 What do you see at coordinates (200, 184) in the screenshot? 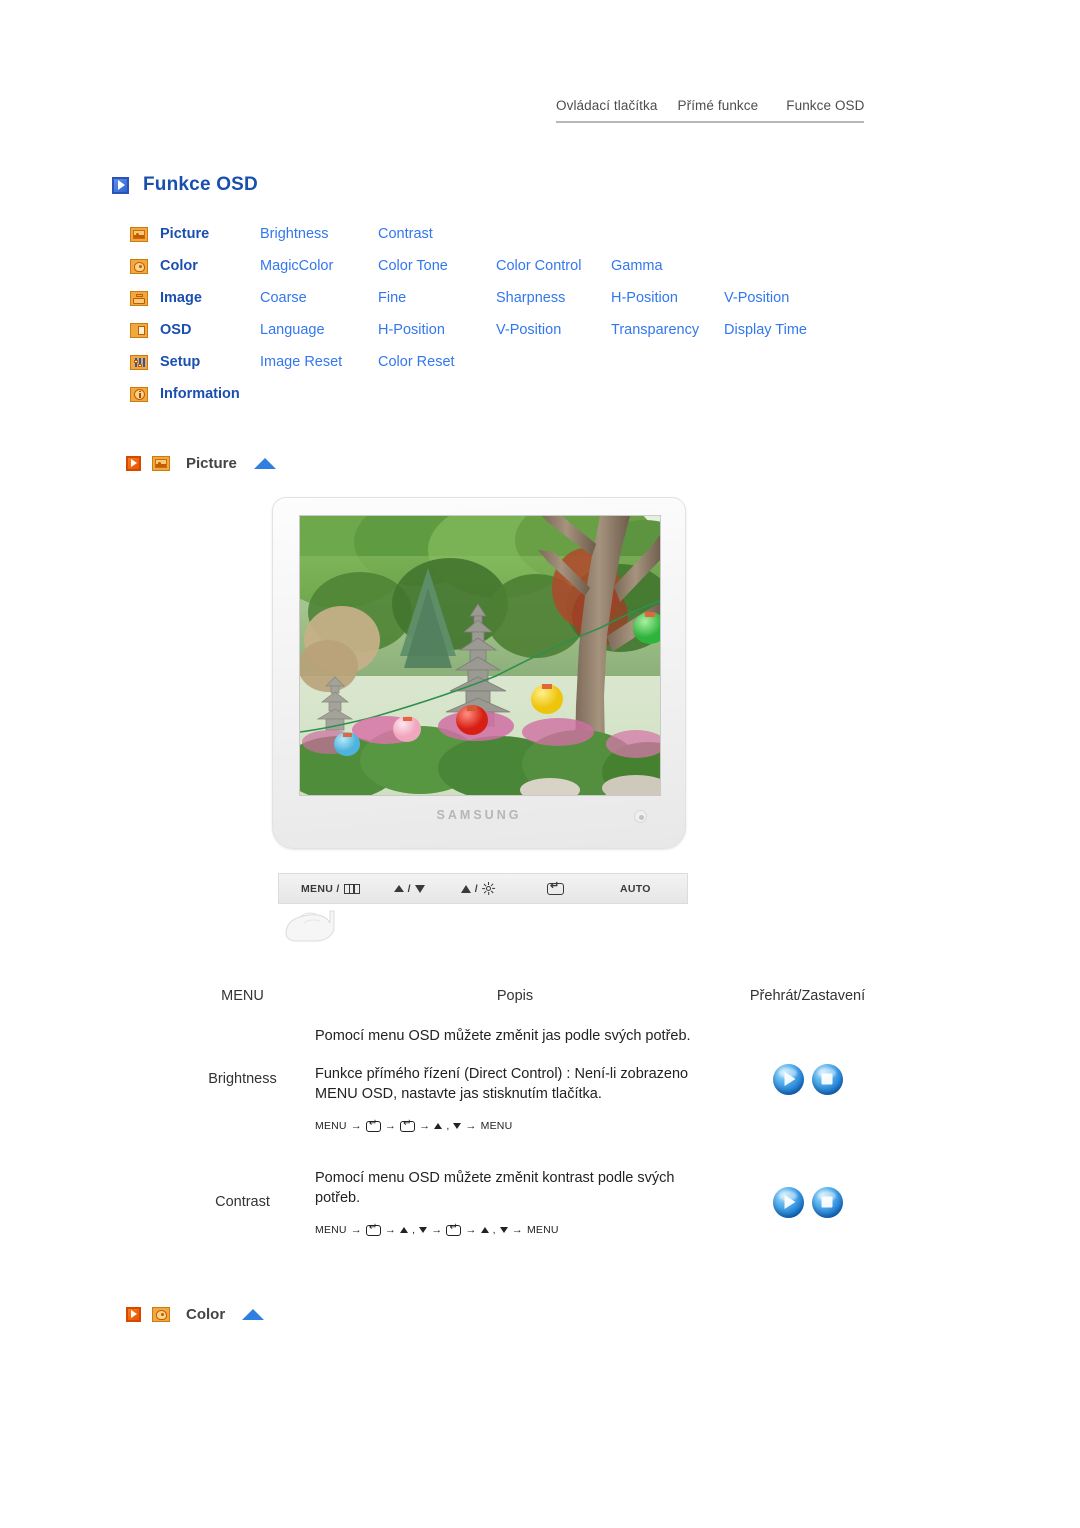
I see `page-title-label: Funkce OSD` at bounding box center [200, 184].